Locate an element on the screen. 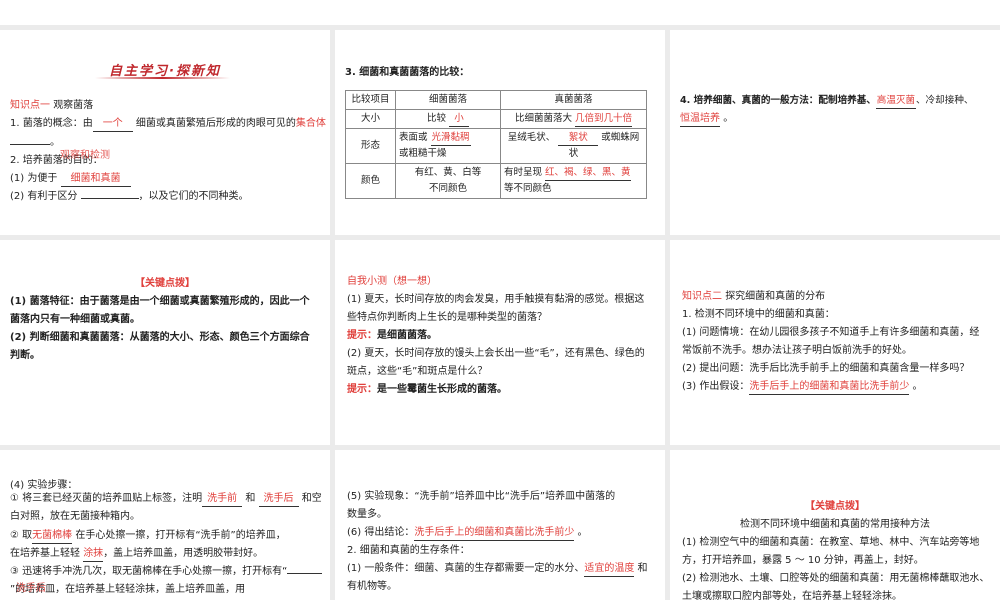 Image resolution: width=1000 pixels, height=600 pixels. answer-blank: 无菌棉棒 is located at coordinates (52, 536).